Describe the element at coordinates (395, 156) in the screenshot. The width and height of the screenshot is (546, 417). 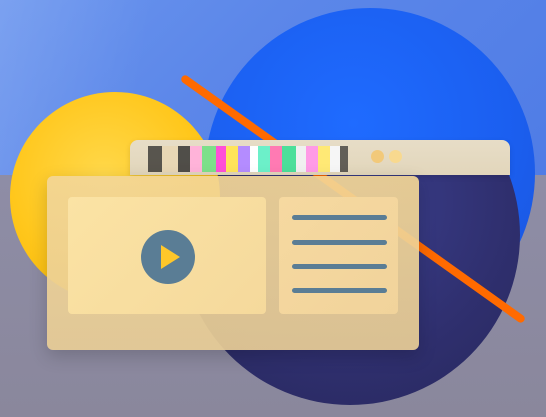
I see `window-maximize-icon` at that location.